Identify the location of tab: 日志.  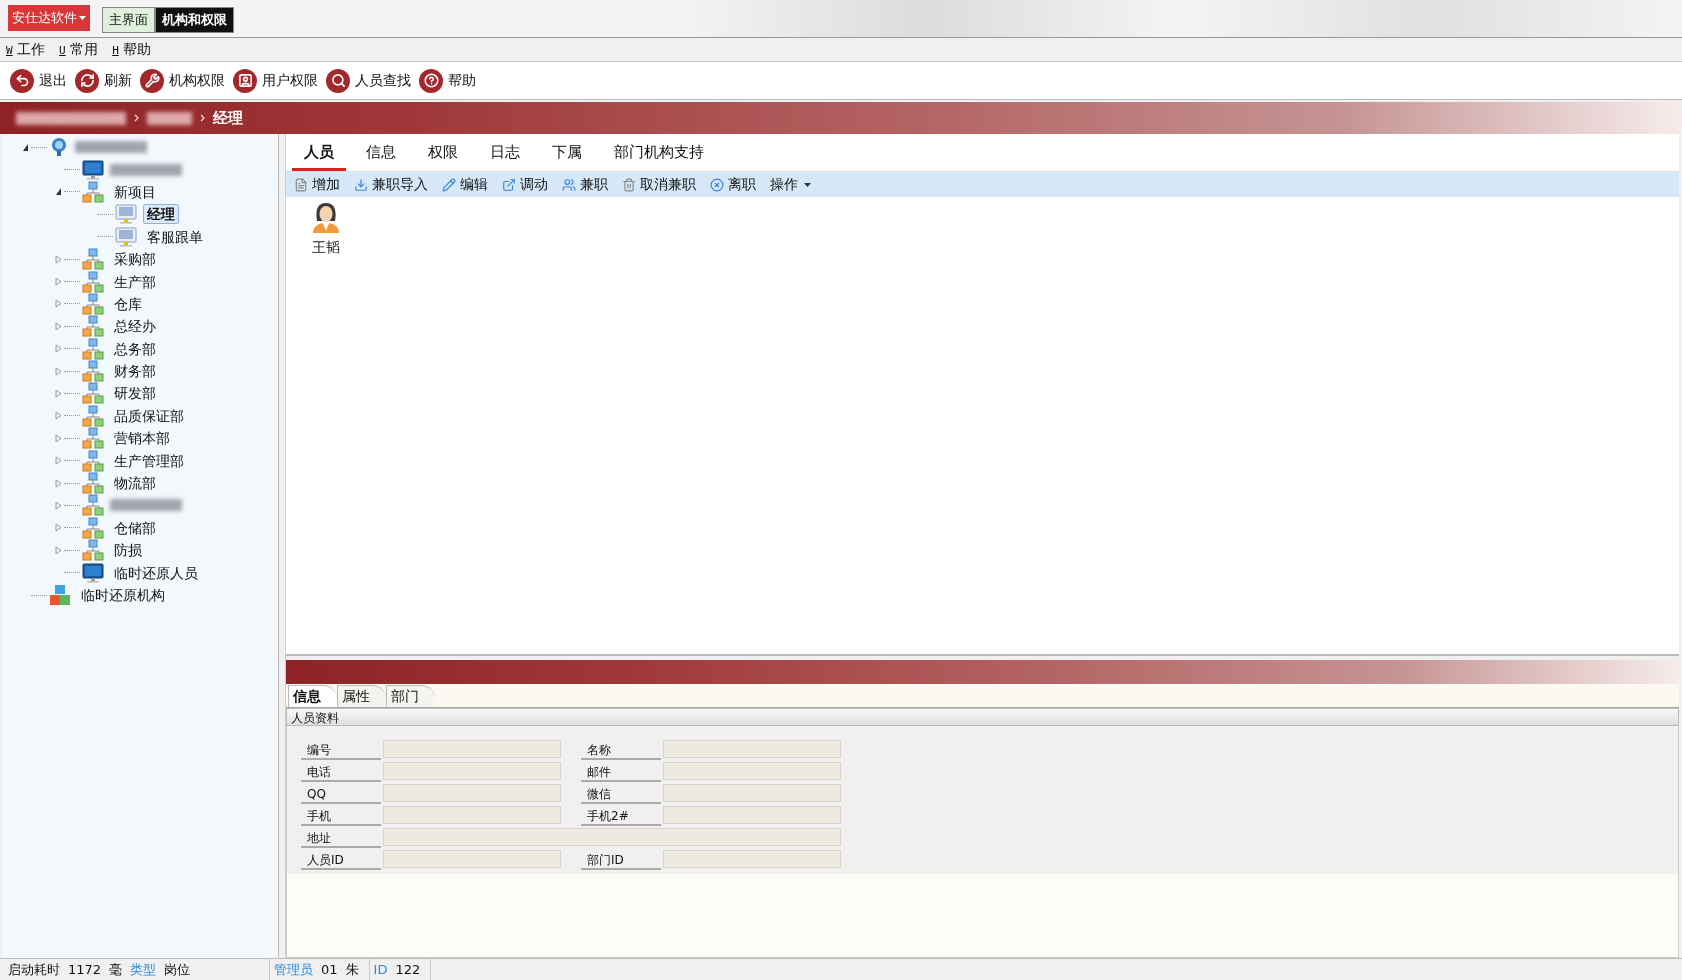
(505, 154).